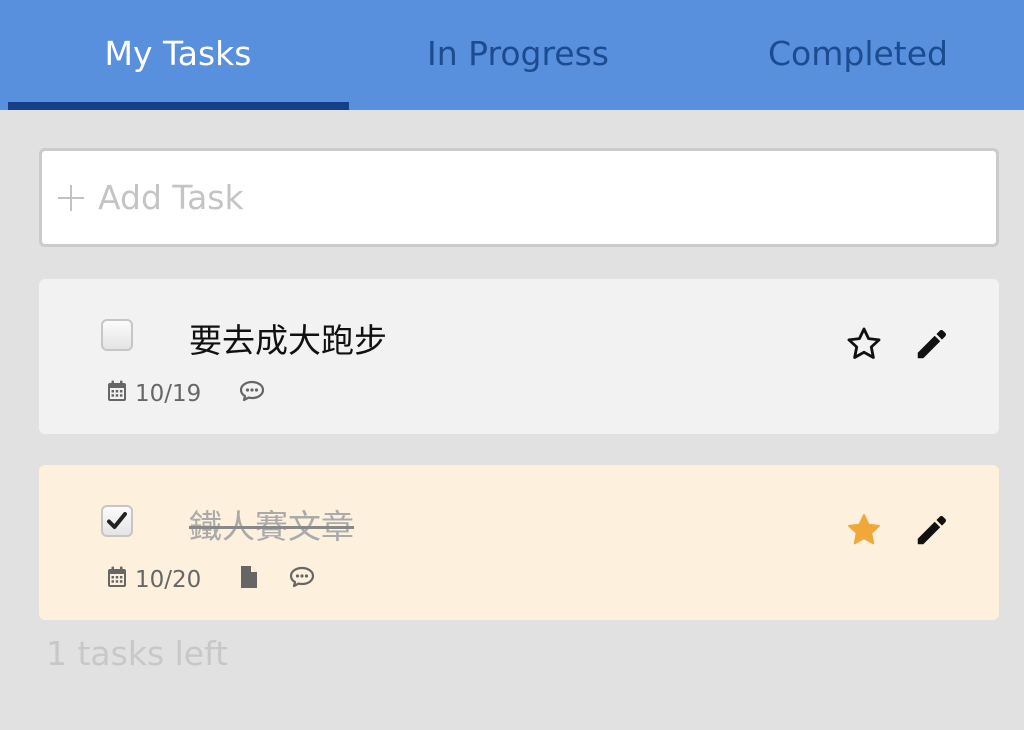 This screenshot has width=1024, height=730. What do you see at coordinates (211, 580) in the screenshot?
I see `task-meta: 10/20` at bounding box center [211, 580].